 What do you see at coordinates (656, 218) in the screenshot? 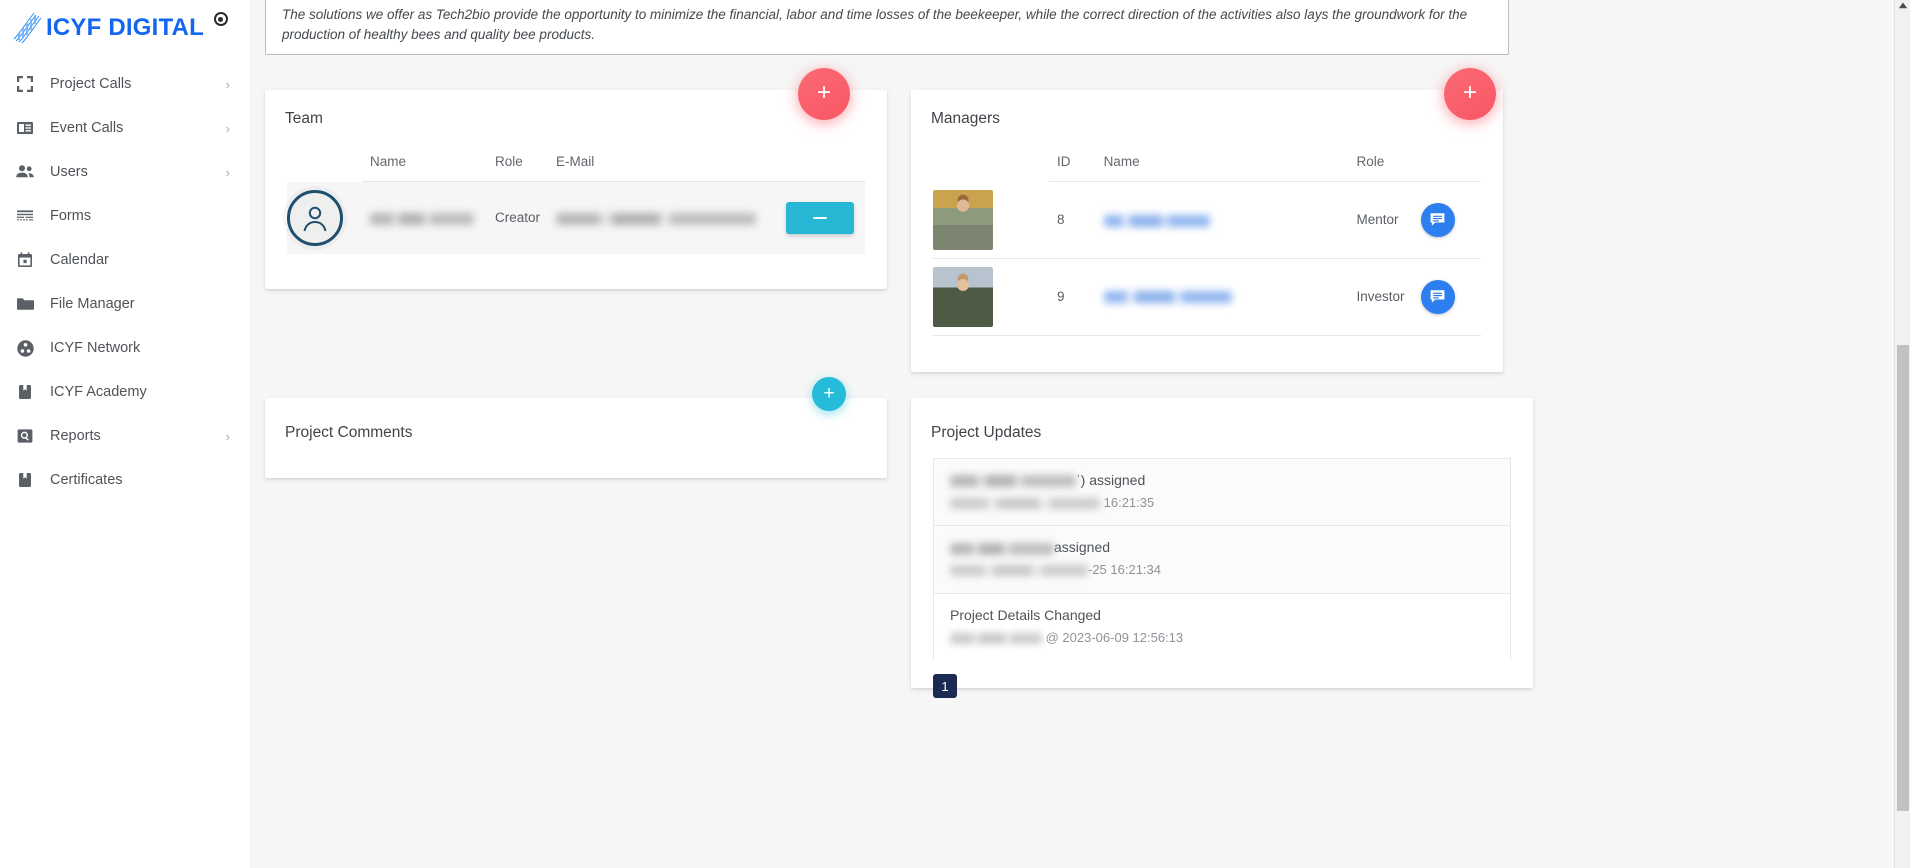
I see `team-member-email-redacted` at bounding box center [656, 218].